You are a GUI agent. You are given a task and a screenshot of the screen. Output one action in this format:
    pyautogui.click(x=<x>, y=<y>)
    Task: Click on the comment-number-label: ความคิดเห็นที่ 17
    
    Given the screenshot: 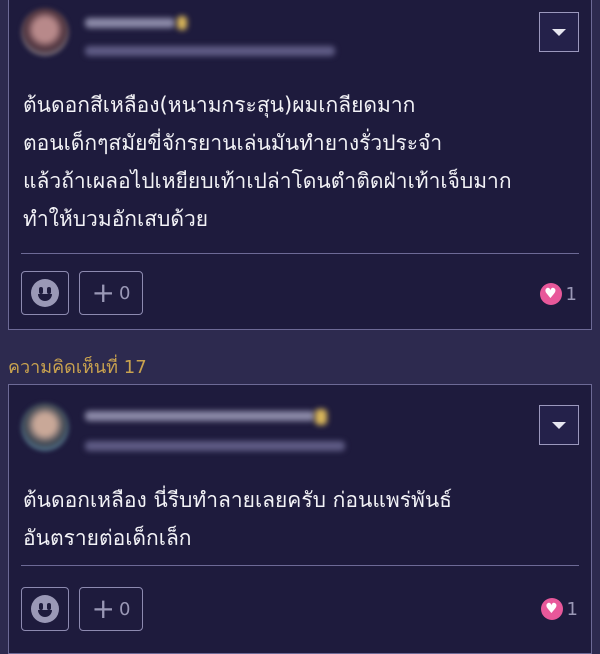 What is the action you would take?
    pyautogui.click(x=77, y=367)
    